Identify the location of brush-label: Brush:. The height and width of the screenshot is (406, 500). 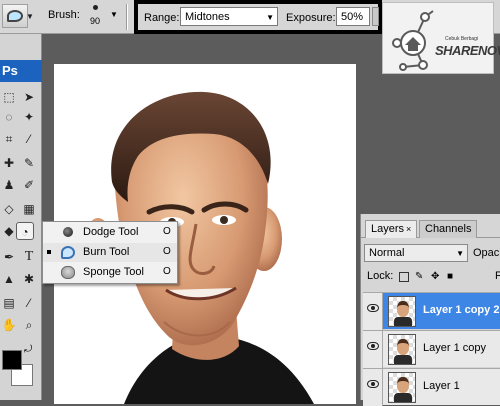
(64, 15).